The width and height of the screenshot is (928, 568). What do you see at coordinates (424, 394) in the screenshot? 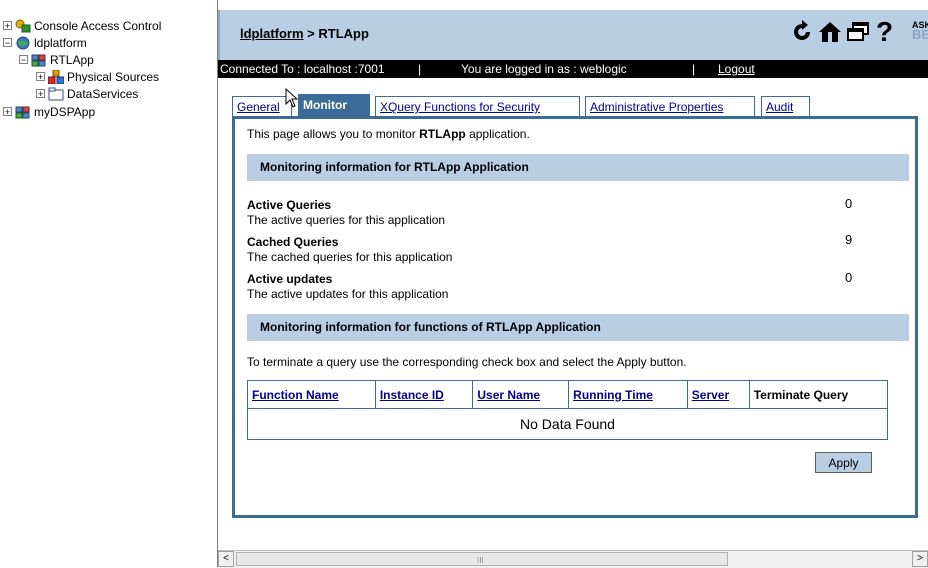
I see `column-instance-id: Instance ID` at bounding box center [424, 394].